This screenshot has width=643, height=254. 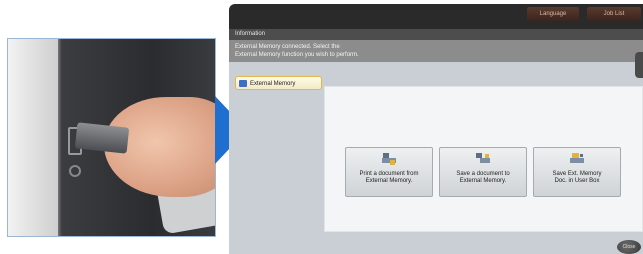 What do you see at coordinates (273, 84) in the screenshot?
I see `tab-label: External Memory` at bounding box center [273, 84].